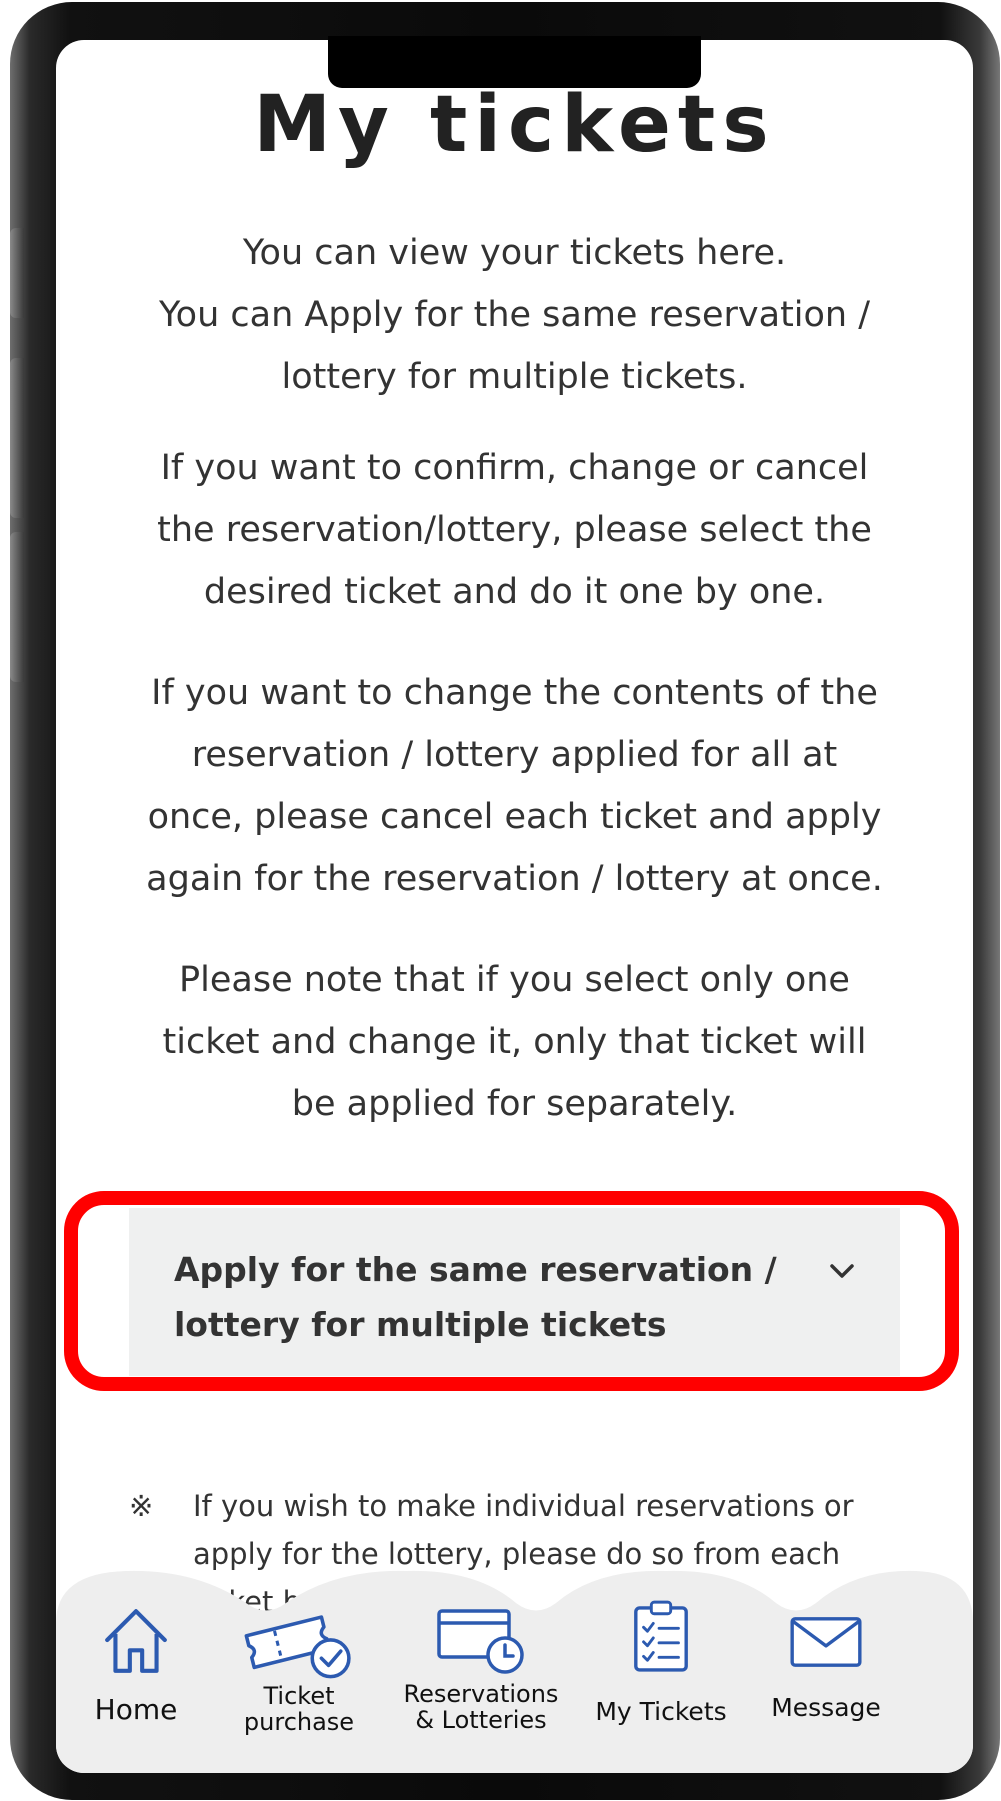 The width and height of the screenshot is (1001, 1801). I want to click on nav-home: Home, so click(136, 1673).